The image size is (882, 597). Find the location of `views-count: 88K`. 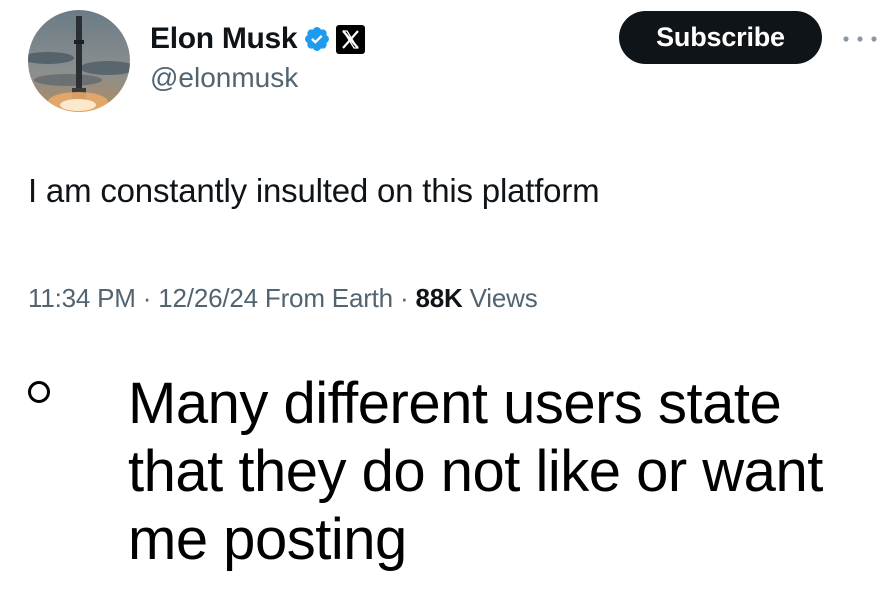

views-count: 88K is located at coordinates (439, 298).